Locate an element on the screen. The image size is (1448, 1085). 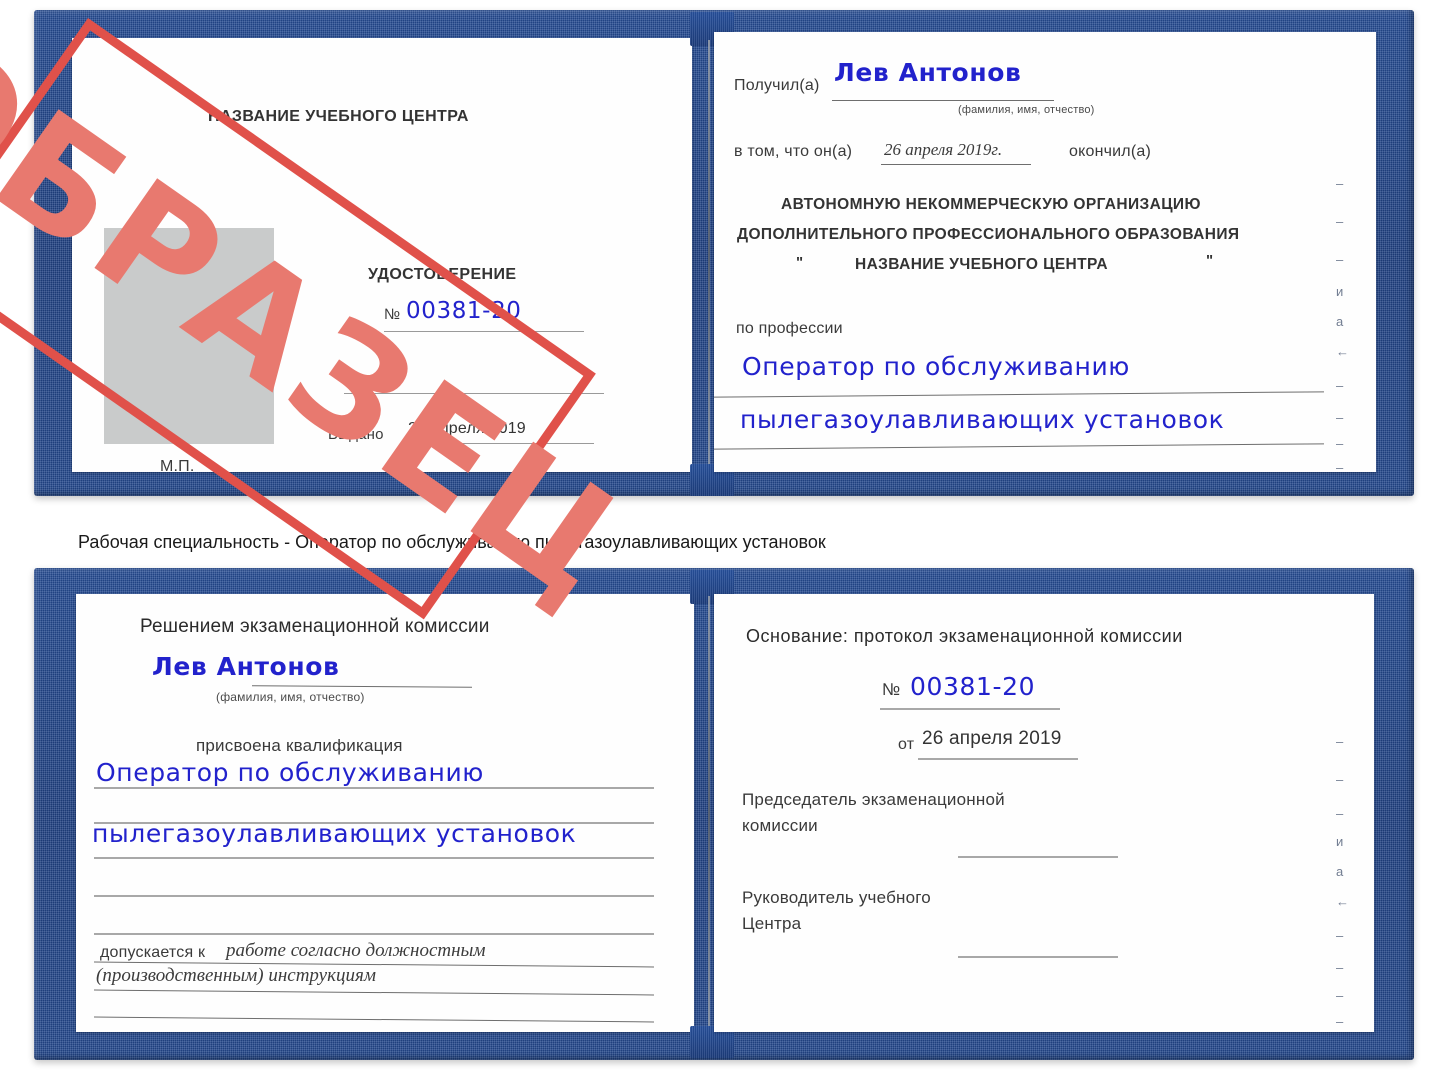
margin-ghost-b8: – is located at coordinates (1340, 995).